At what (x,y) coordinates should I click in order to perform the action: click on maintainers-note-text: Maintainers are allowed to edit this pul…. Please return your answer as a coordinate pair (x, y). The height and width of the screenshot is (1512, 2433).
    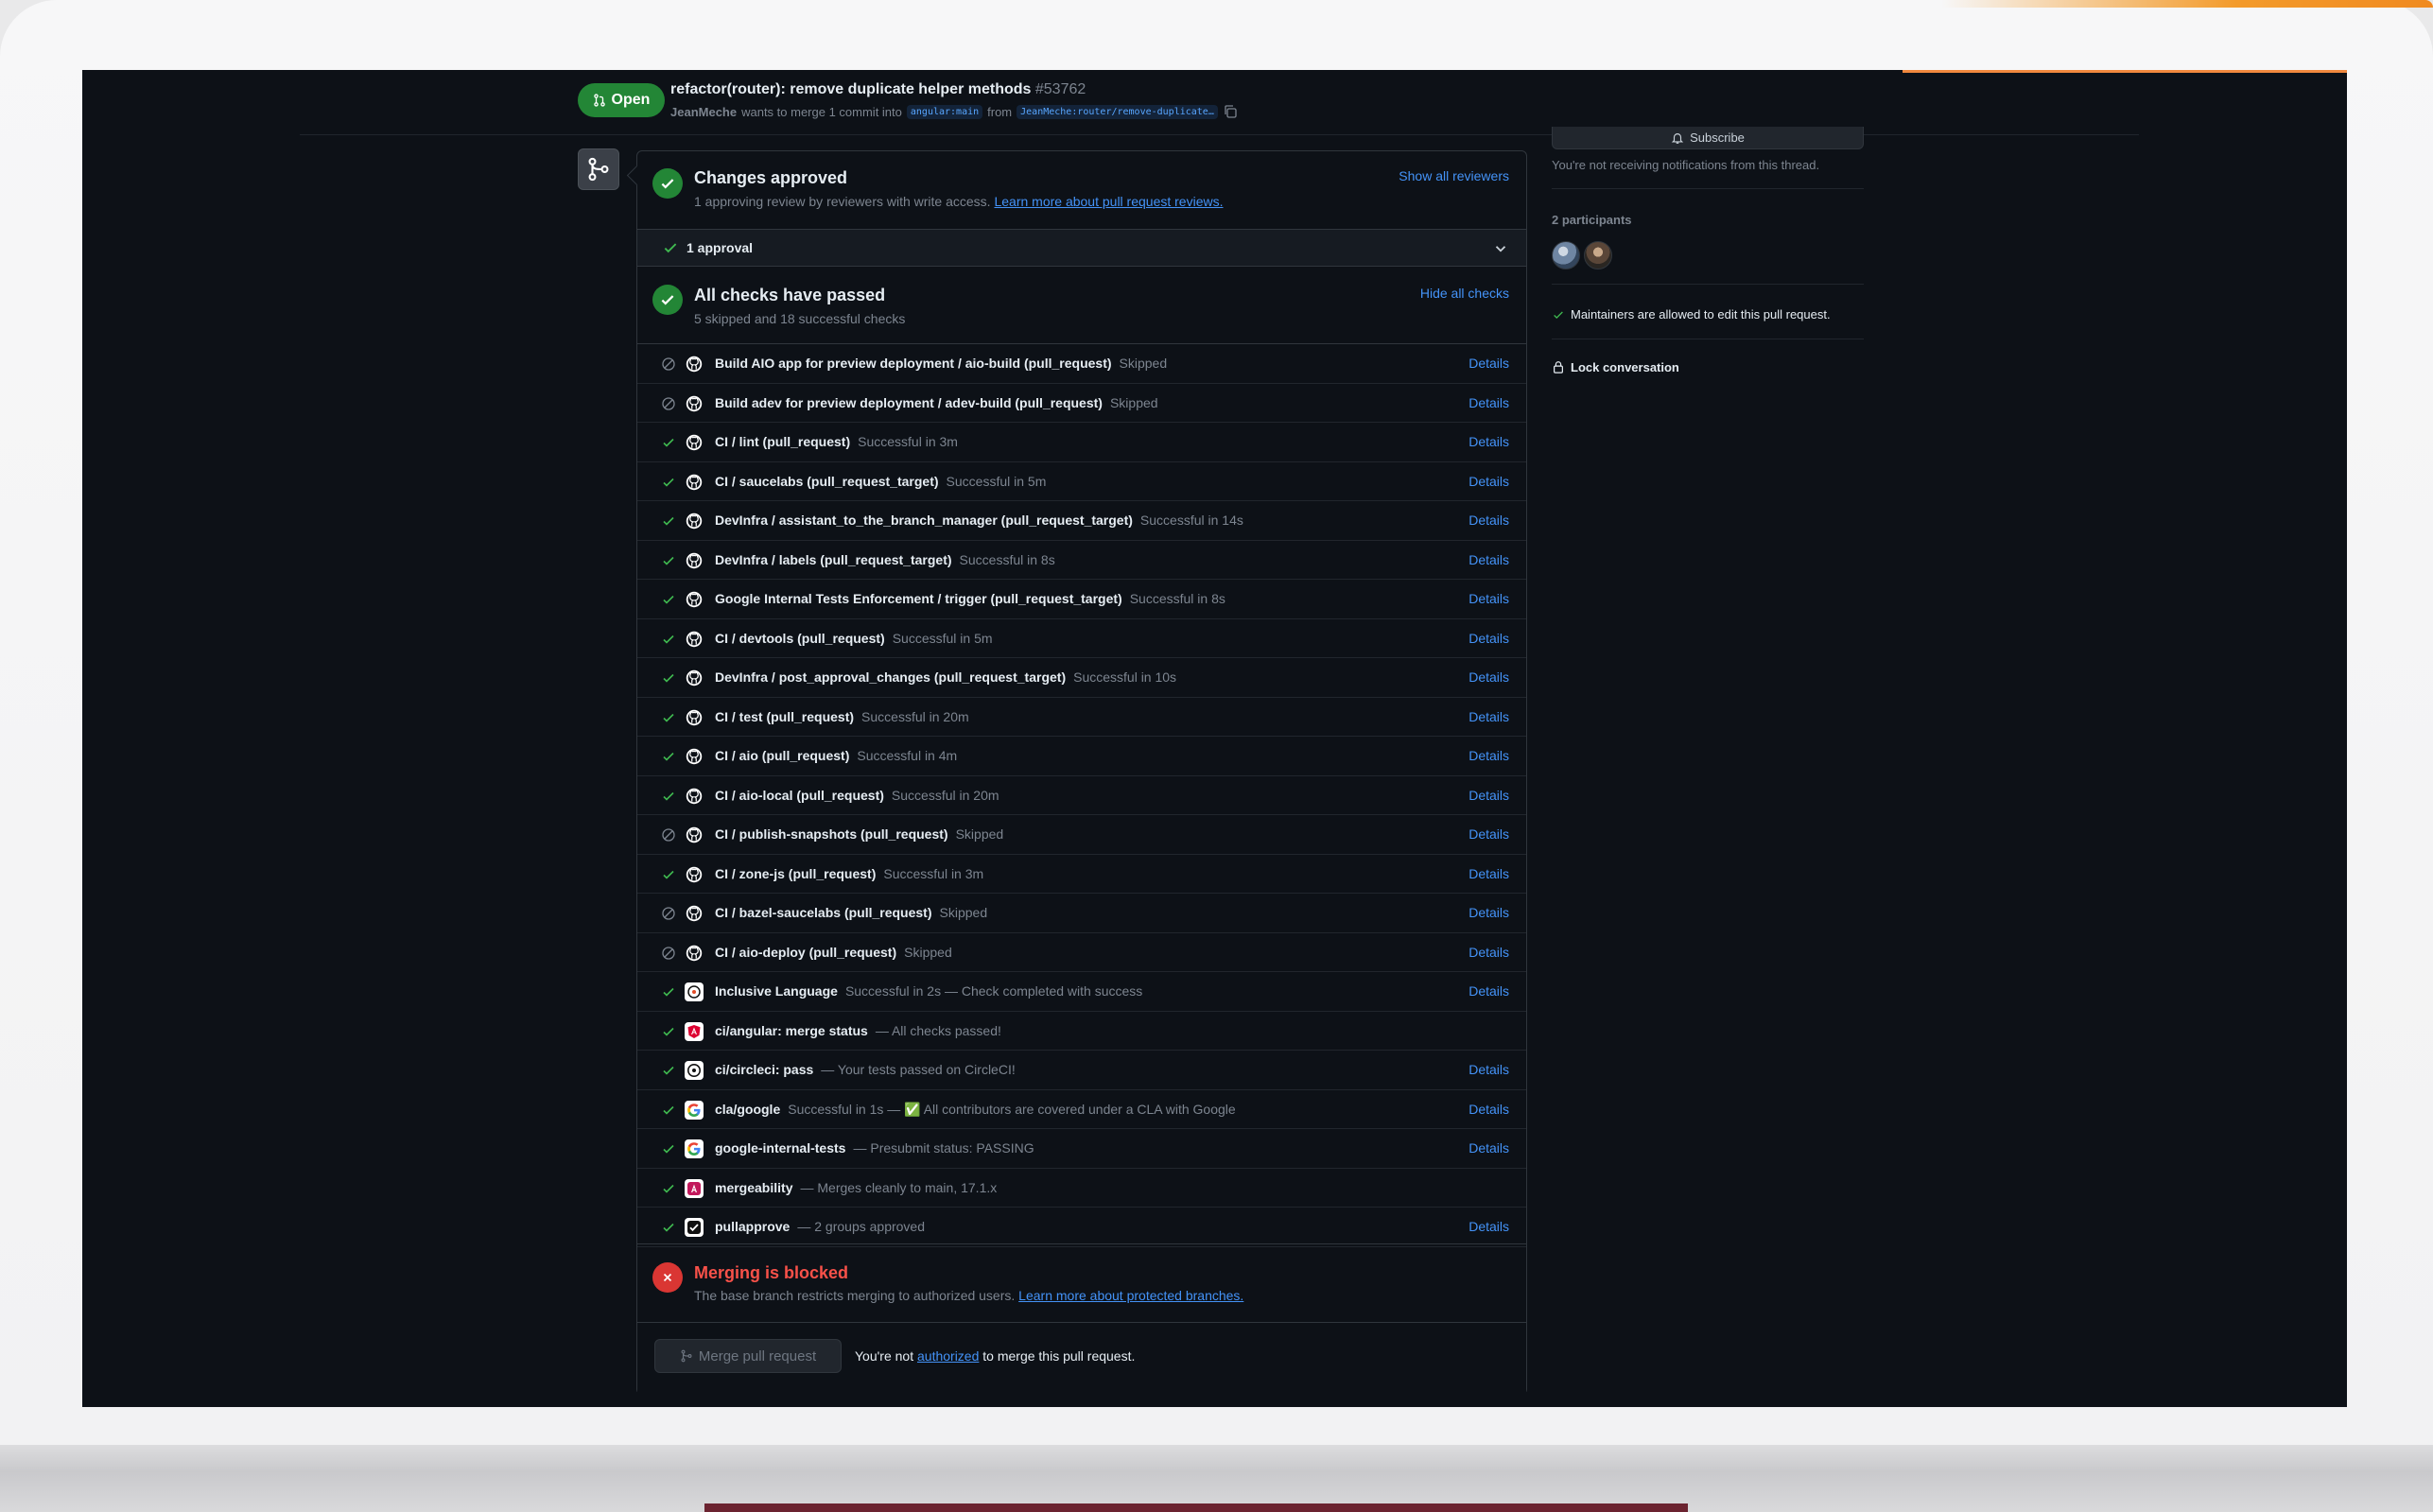
    Looking at the image, I should click on (1701, 314).